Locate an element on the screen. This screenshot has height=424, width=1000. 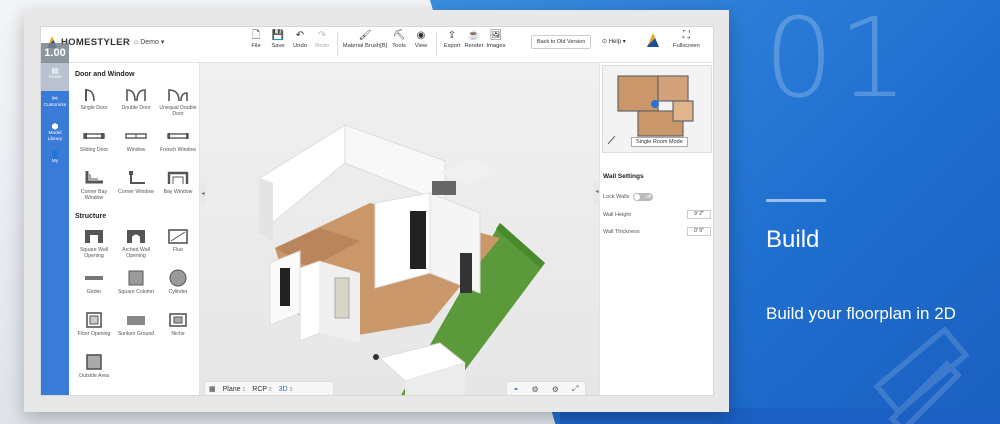
catalog-item-corner-window: Corner Window is located at coordinates (136, 188).